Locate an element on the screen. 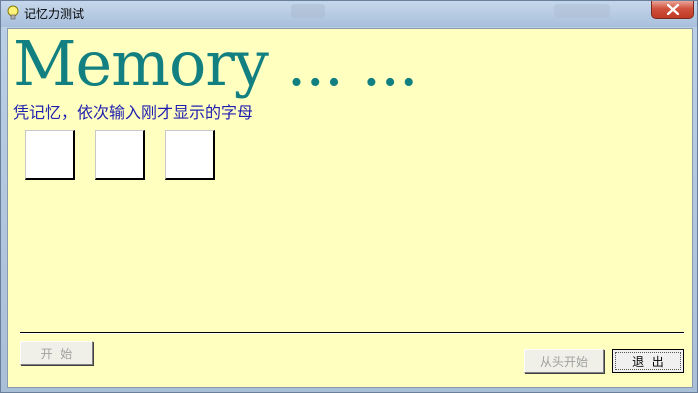 This screenshot has height=393, width=698. window-title: 记忆力测试 is located at coordinates (54, 14).